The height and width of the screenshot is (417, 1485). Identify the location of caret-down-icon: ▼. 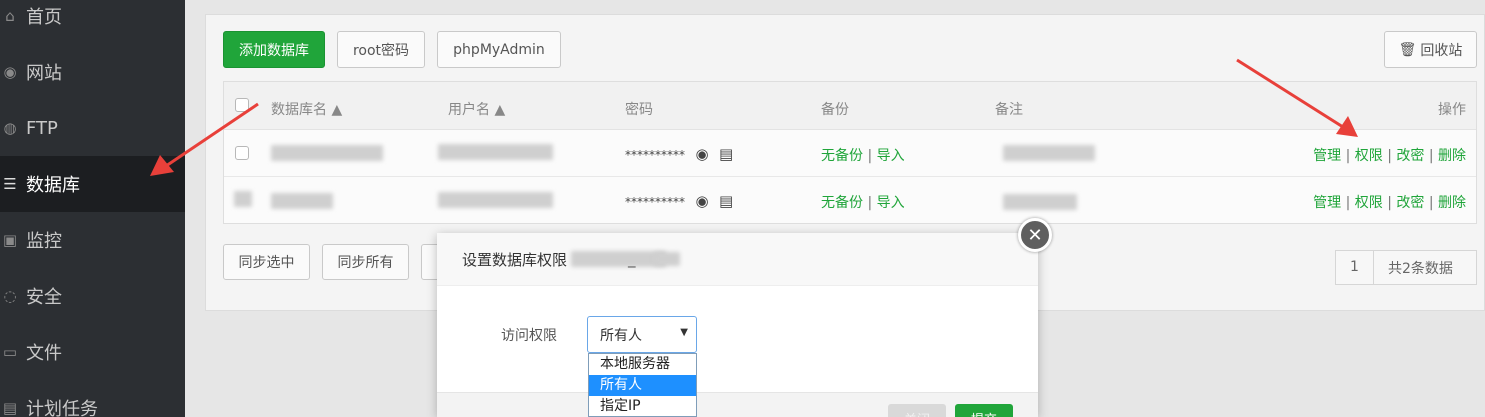
(684, 332).